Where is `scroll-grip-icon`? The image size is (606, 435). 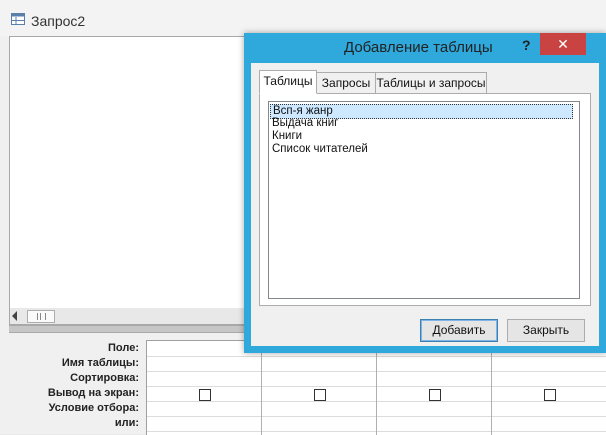
scroll-grip-icon is located at coordinates (41, 316).